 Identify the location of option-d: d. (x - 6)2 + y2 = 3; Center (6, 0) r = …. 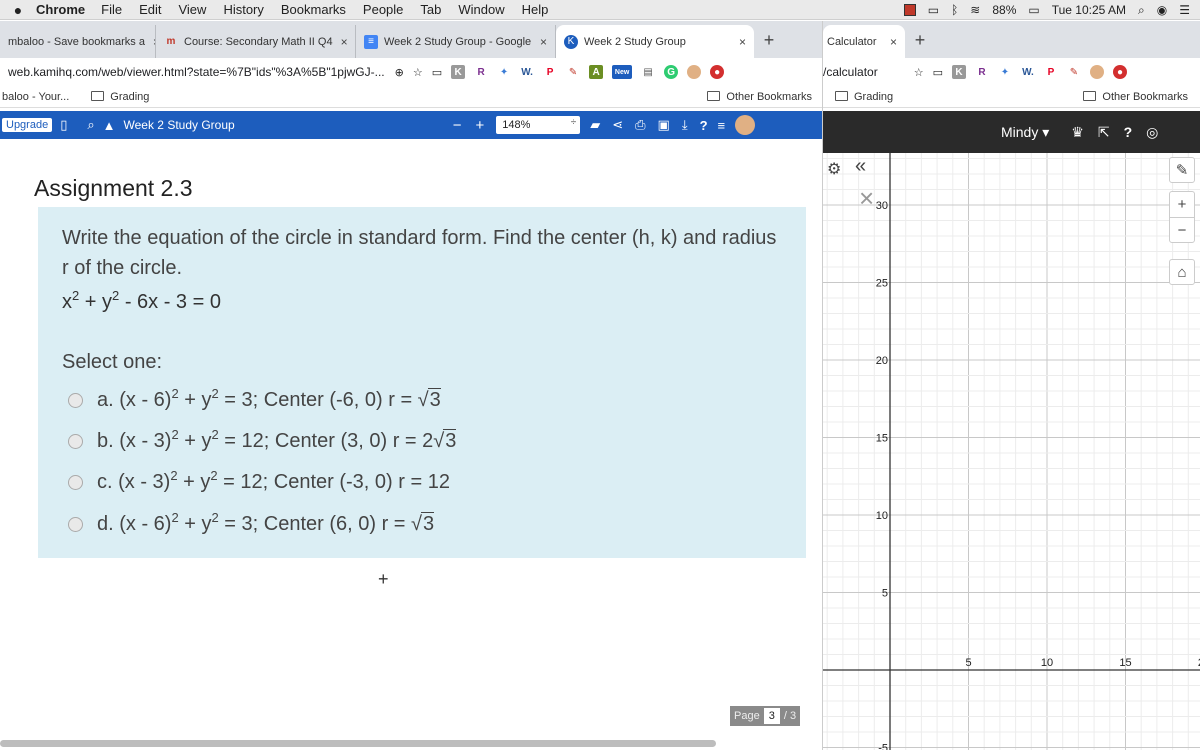
(251, 524).